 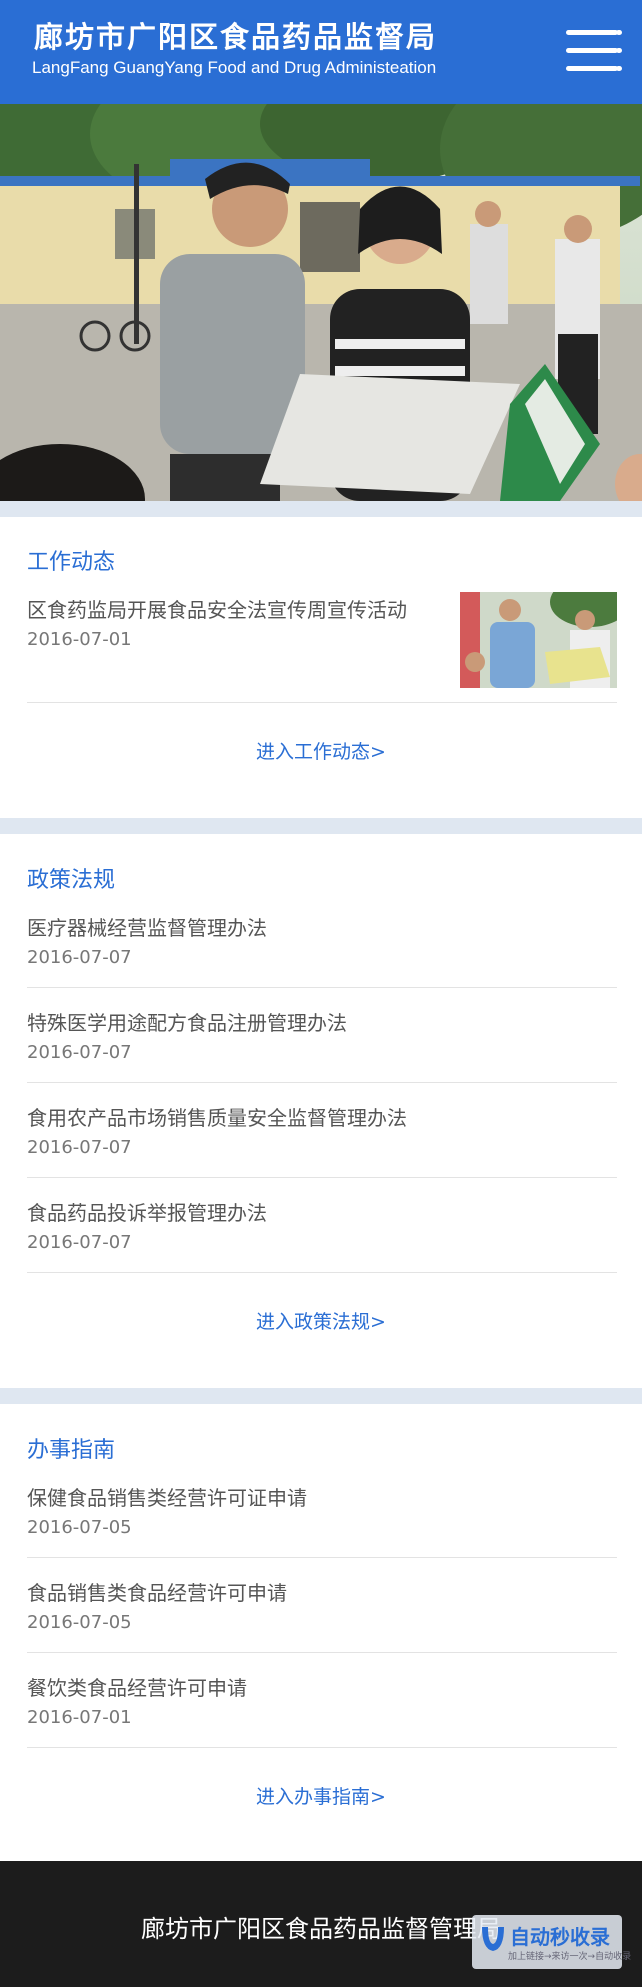 I want to click on policy-item: 食品药品投诉举报管理办法 2016-07-07, so click(x=322, y=1225).